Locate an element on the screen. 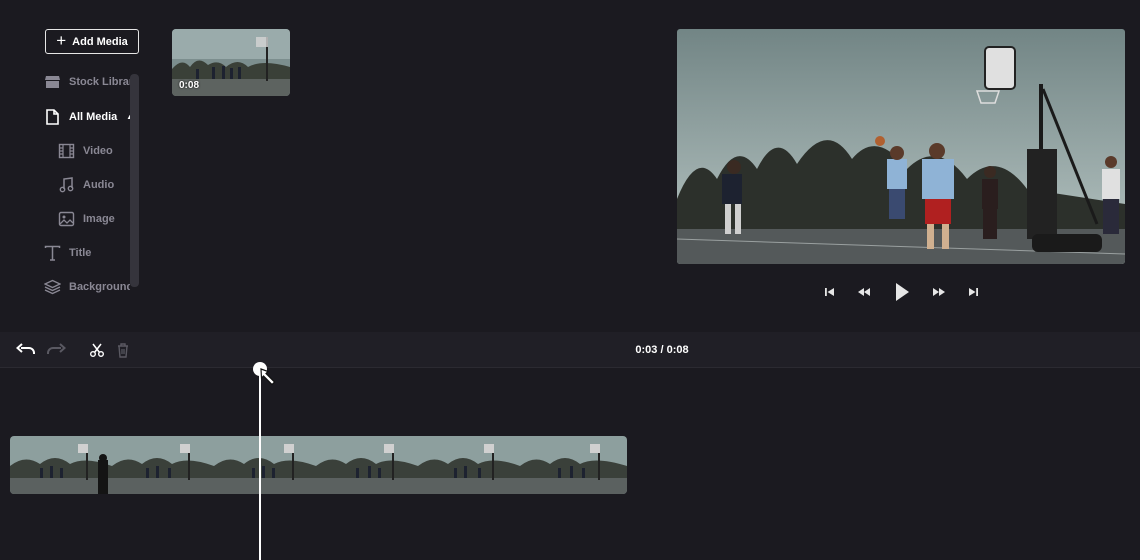 The height and width of the screenshot is (560, 1140). file-icon is located at coordinates (52, 117).